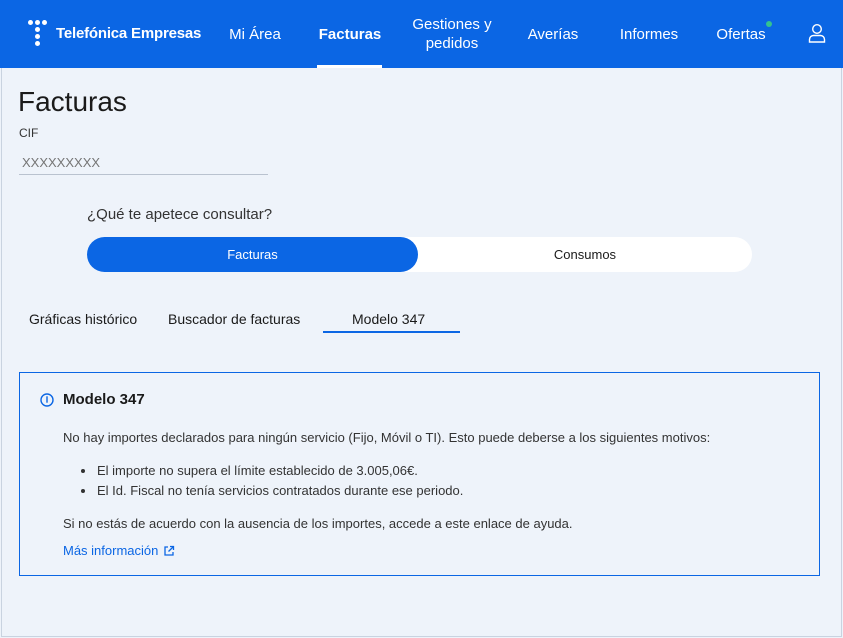 This screenshot has height=638, width=843. What do you see at coordinates (129, 33) in the screenshot?
I see `brand-name: Telefónica Empresas` at bounding box center [129, 33].